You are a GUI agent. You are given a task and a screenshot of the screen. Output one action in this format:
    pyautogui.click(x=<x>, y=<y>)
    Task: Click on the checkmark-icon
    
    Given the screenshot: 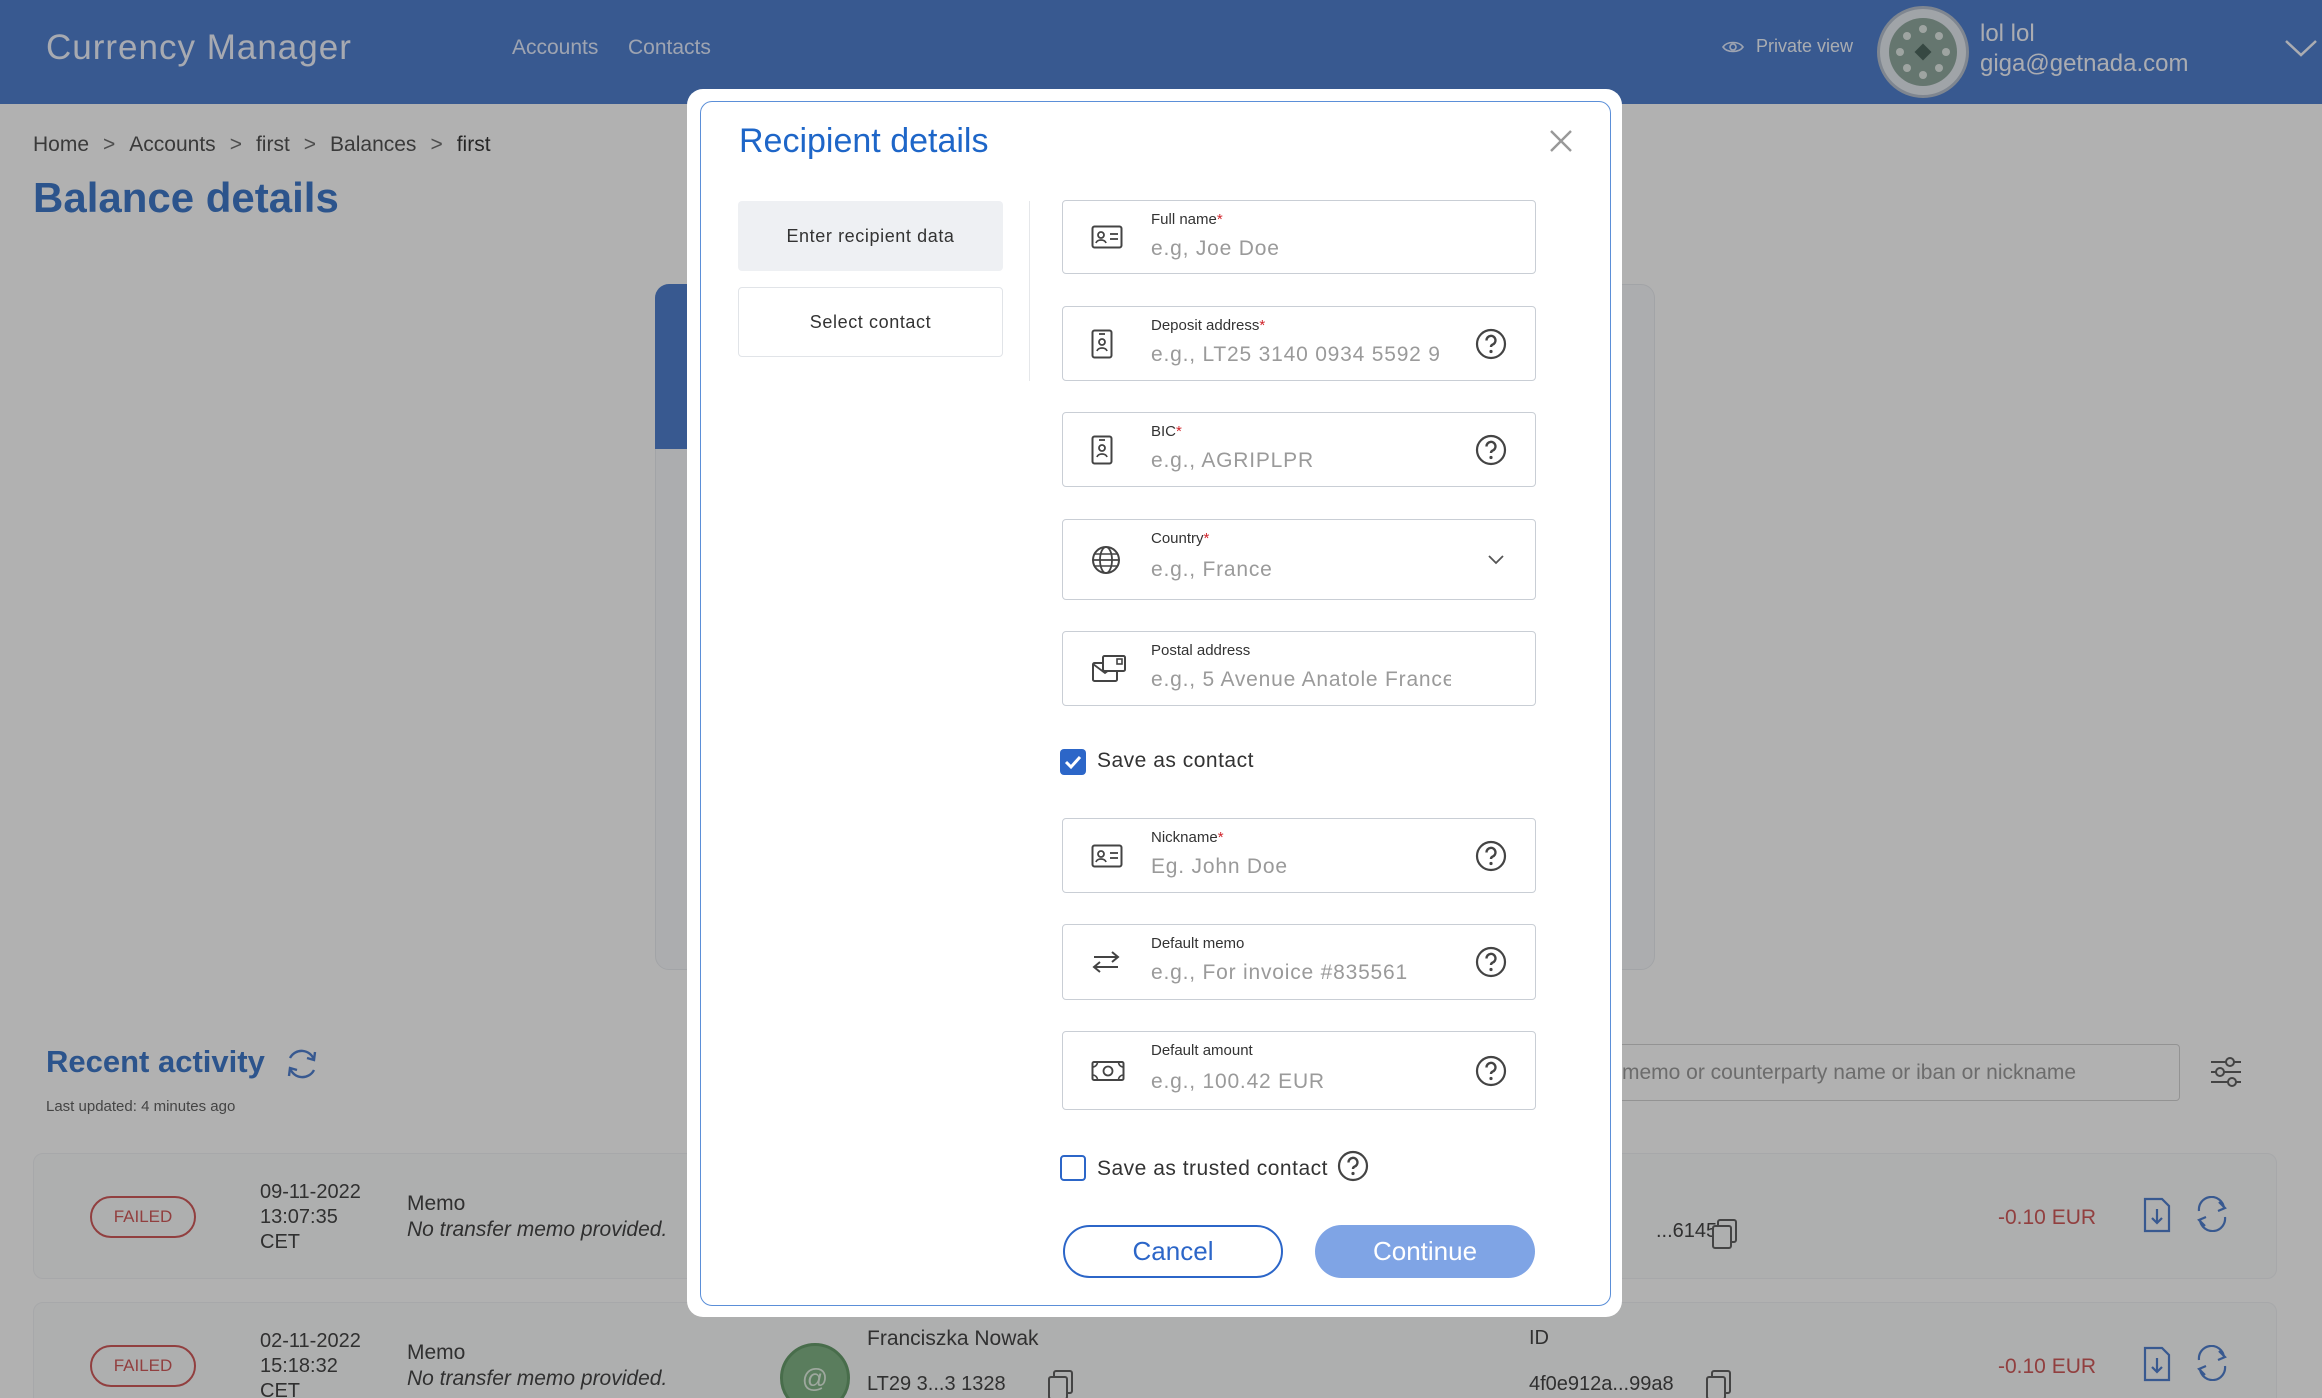 What is the action you would take?
    pyautogui.click(x=1073, y=762)
    